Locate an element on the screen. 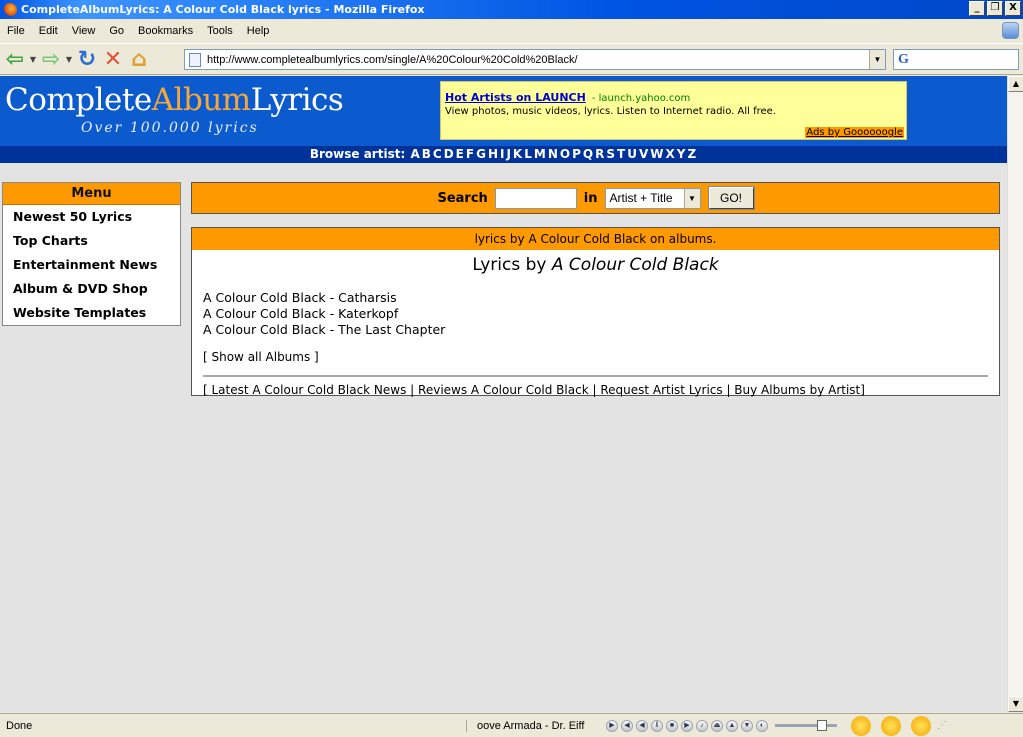  address-dropdown-icon: ▼ is located at coordinates (877, 59).